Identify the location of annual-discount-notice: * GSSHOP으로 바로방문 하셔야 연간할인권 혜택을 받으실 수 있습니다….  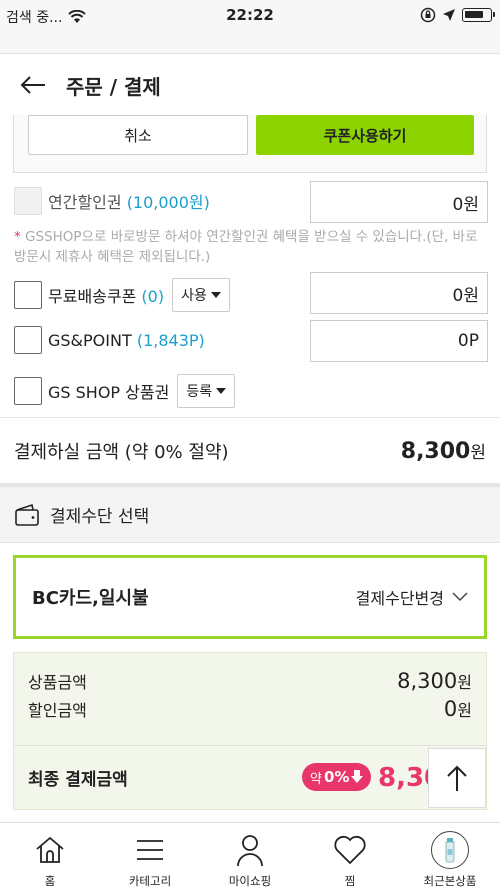
(246, 247).